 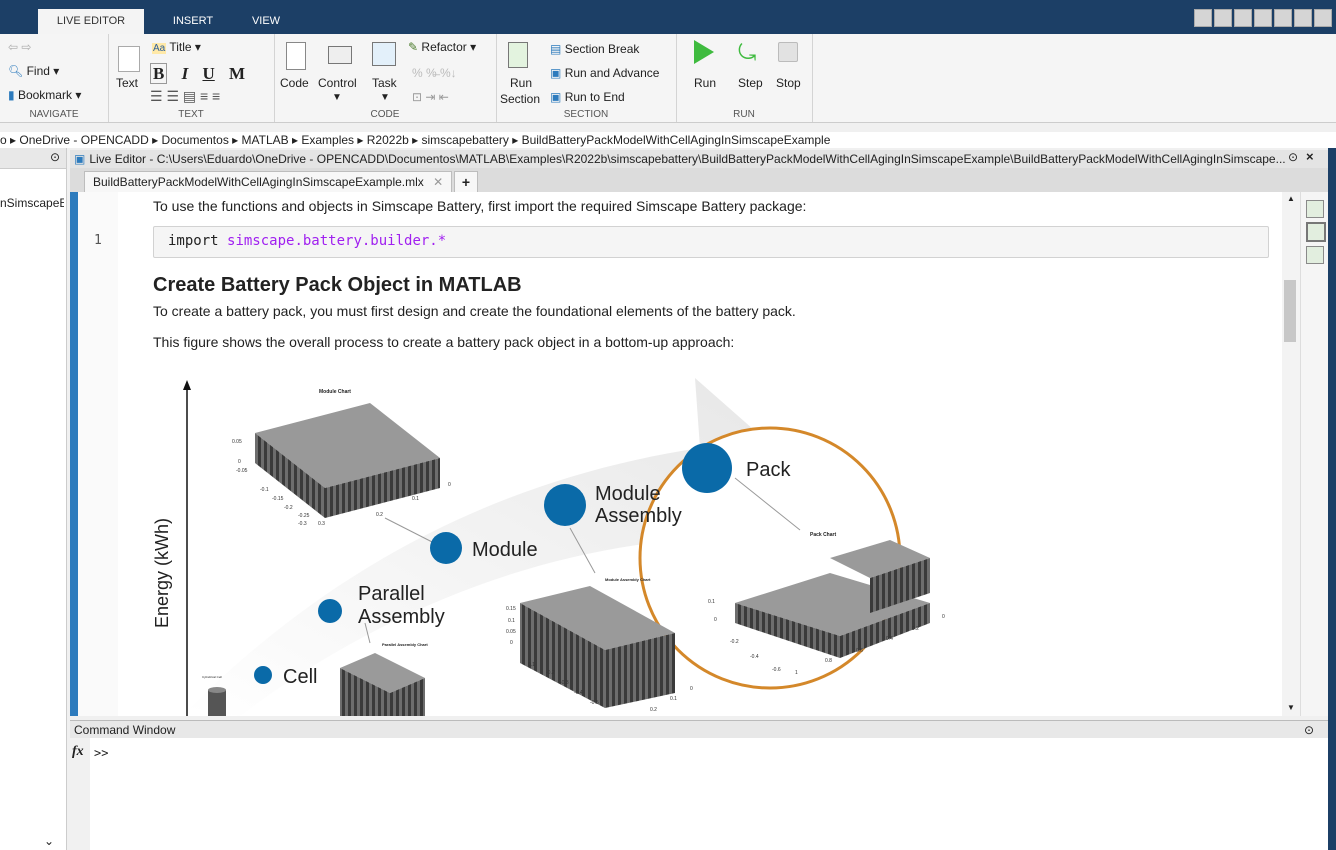 I want to click on scroll-down-icon: ▼, so click(x=1291, y=707).